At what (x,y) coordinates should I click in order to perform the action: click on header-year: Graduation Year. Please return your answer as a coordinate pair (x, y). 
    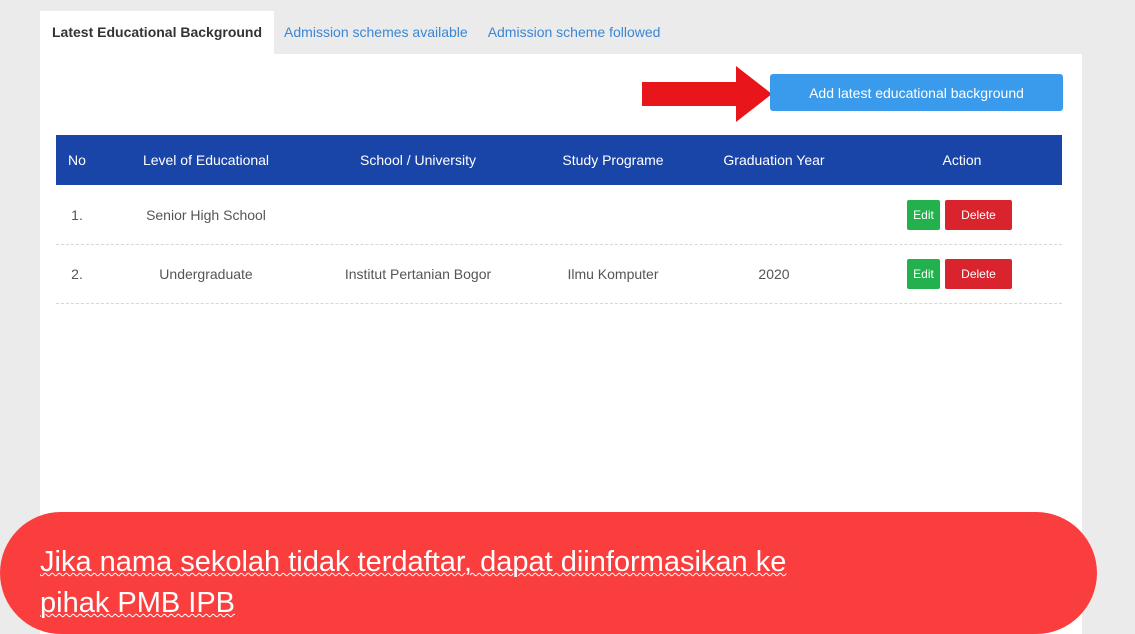
    Looking at the image, I should click on (774, 160).